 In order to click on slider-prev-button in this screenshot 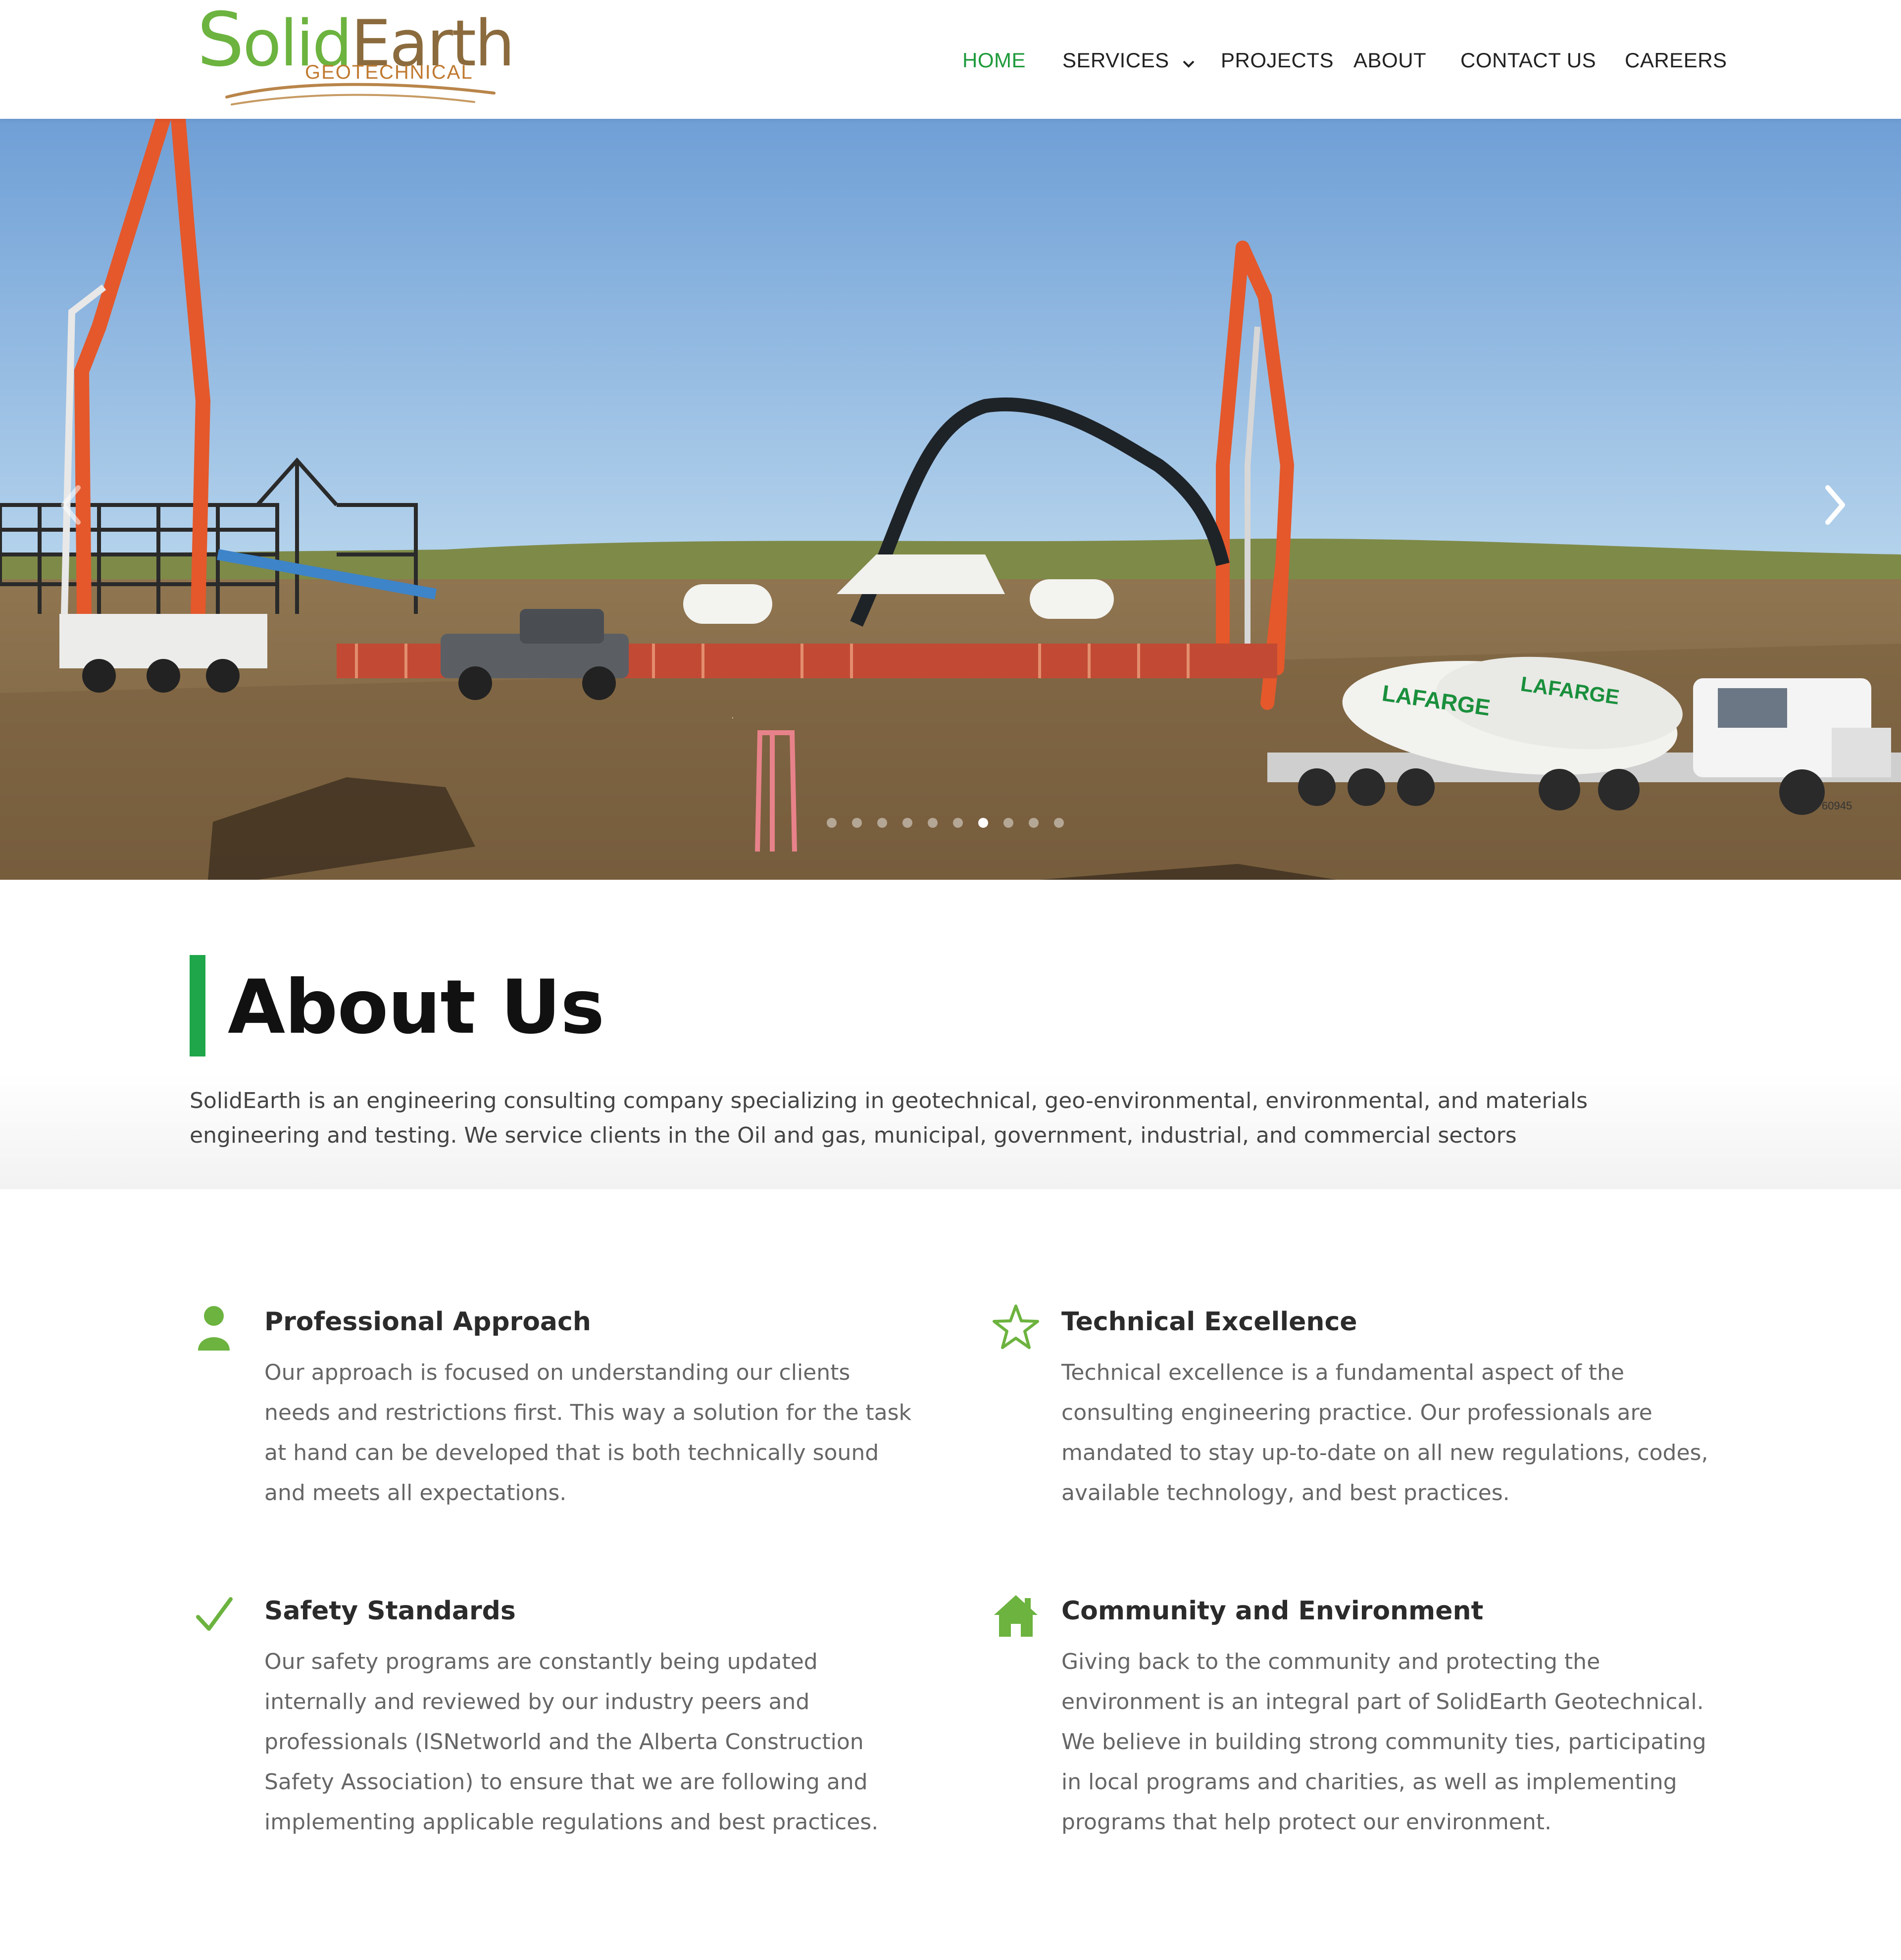, I will do `click(70, 505)`.